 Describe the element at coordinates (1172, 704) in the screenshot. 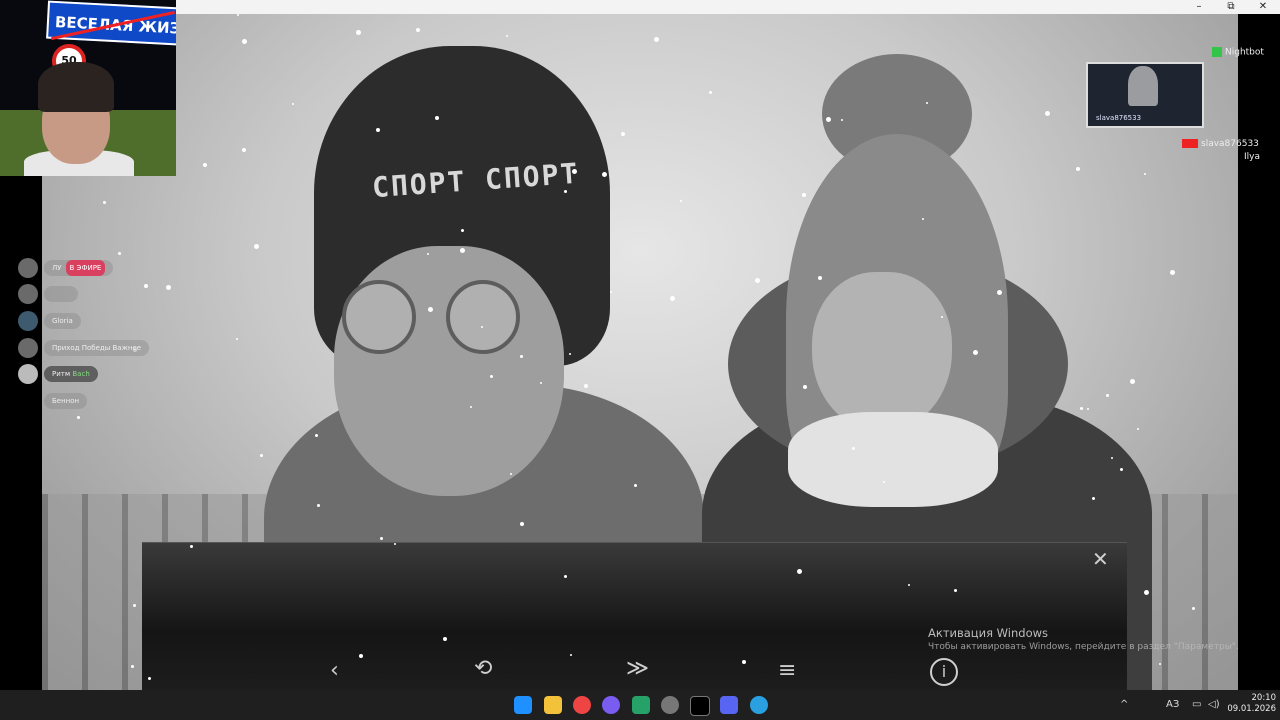

I see `tray-language: АЗ` at that location.